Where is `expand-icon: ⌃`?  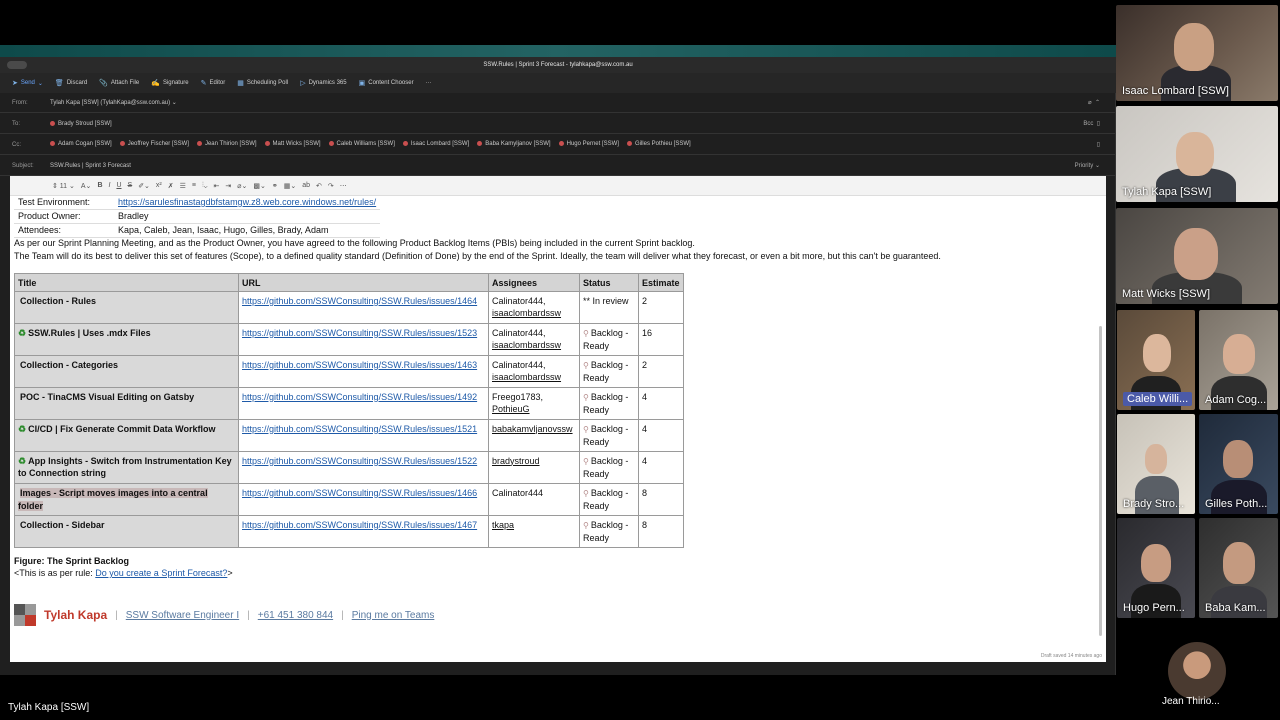
expand-icon: ⌃ is located at coordinates (1097, 103).